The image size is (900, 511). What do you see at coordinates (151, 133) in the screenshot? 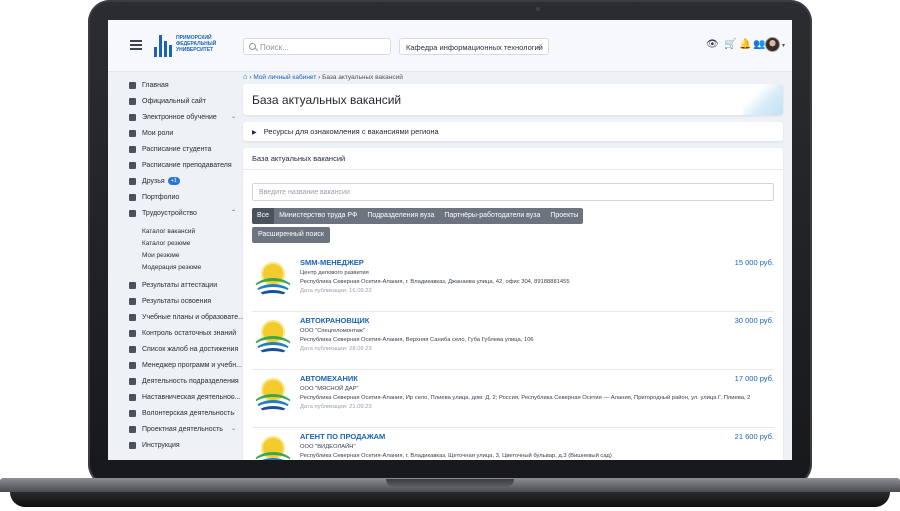
I see `sidebar-item-roles: Мои роли` at bounding box center [151, 133].